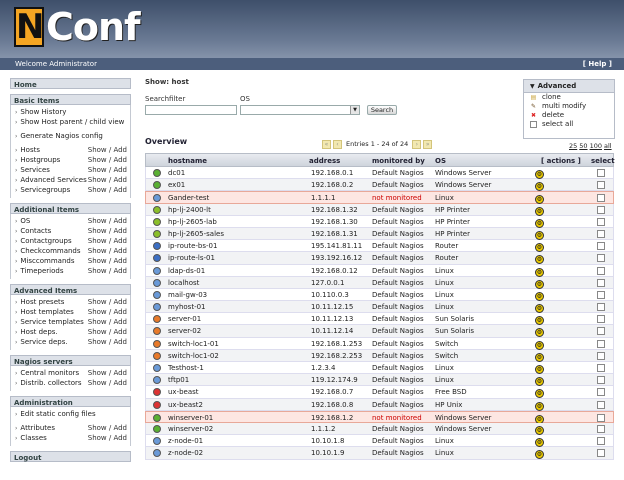 The height and width of the screenshot is (480, 624). Describe the element at coordinates (300, 110) in the screenshot. I see `os-select: ▼` at that location.